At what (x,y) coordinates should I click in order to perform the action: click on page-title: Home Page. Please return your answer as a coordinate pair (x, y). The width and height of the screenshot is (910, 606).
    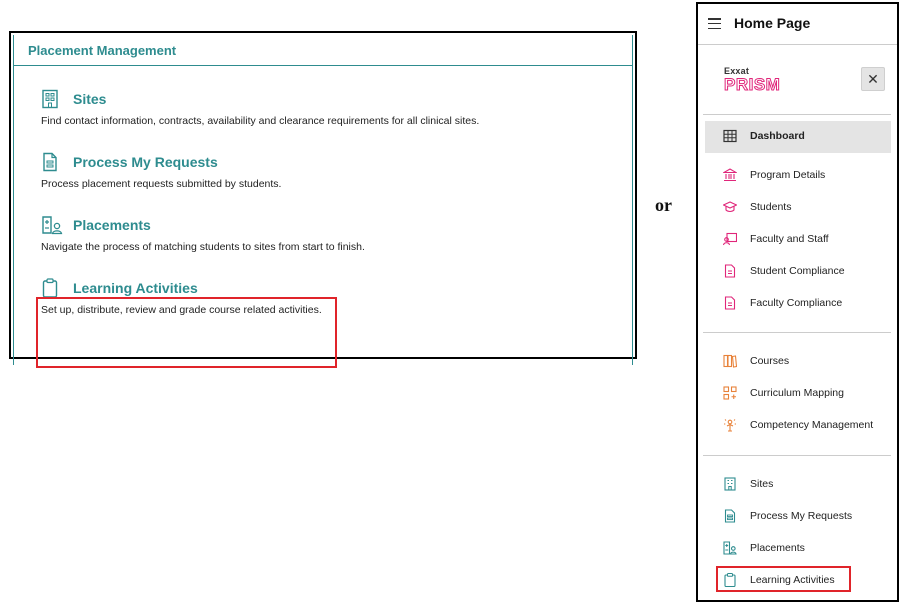
    Looking at the image, I should click on (772, 23).